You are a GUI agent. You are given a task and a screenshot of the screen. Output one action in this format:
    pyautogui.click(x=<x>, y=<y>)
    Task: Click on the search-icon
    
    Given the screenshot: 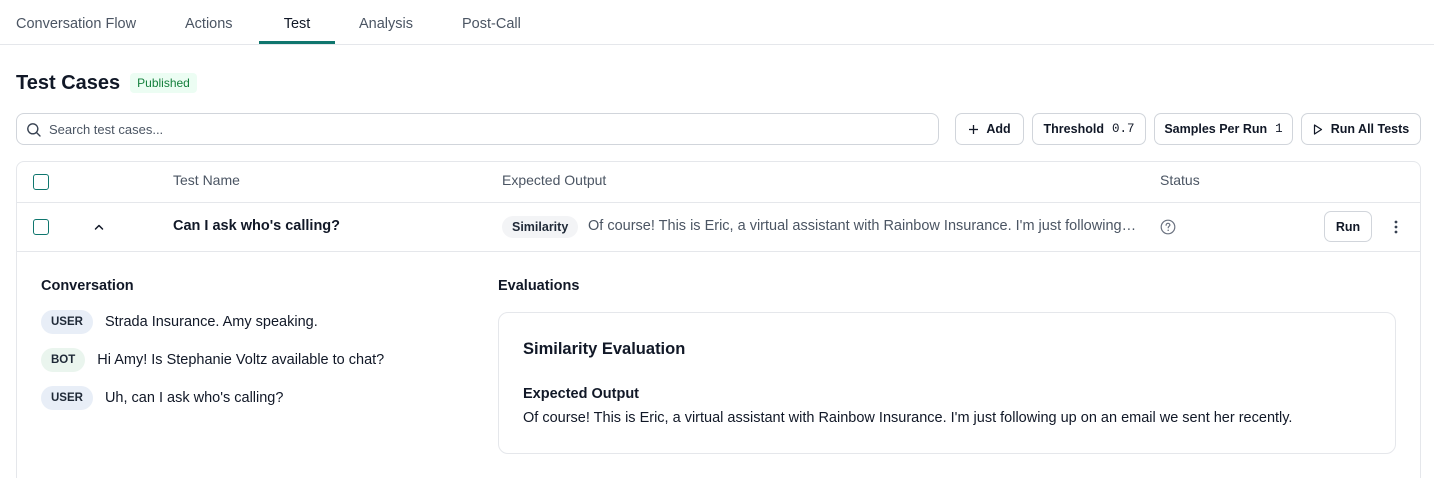 What is the action you would take?
    pyautogui.click(x=34, y=130)
    